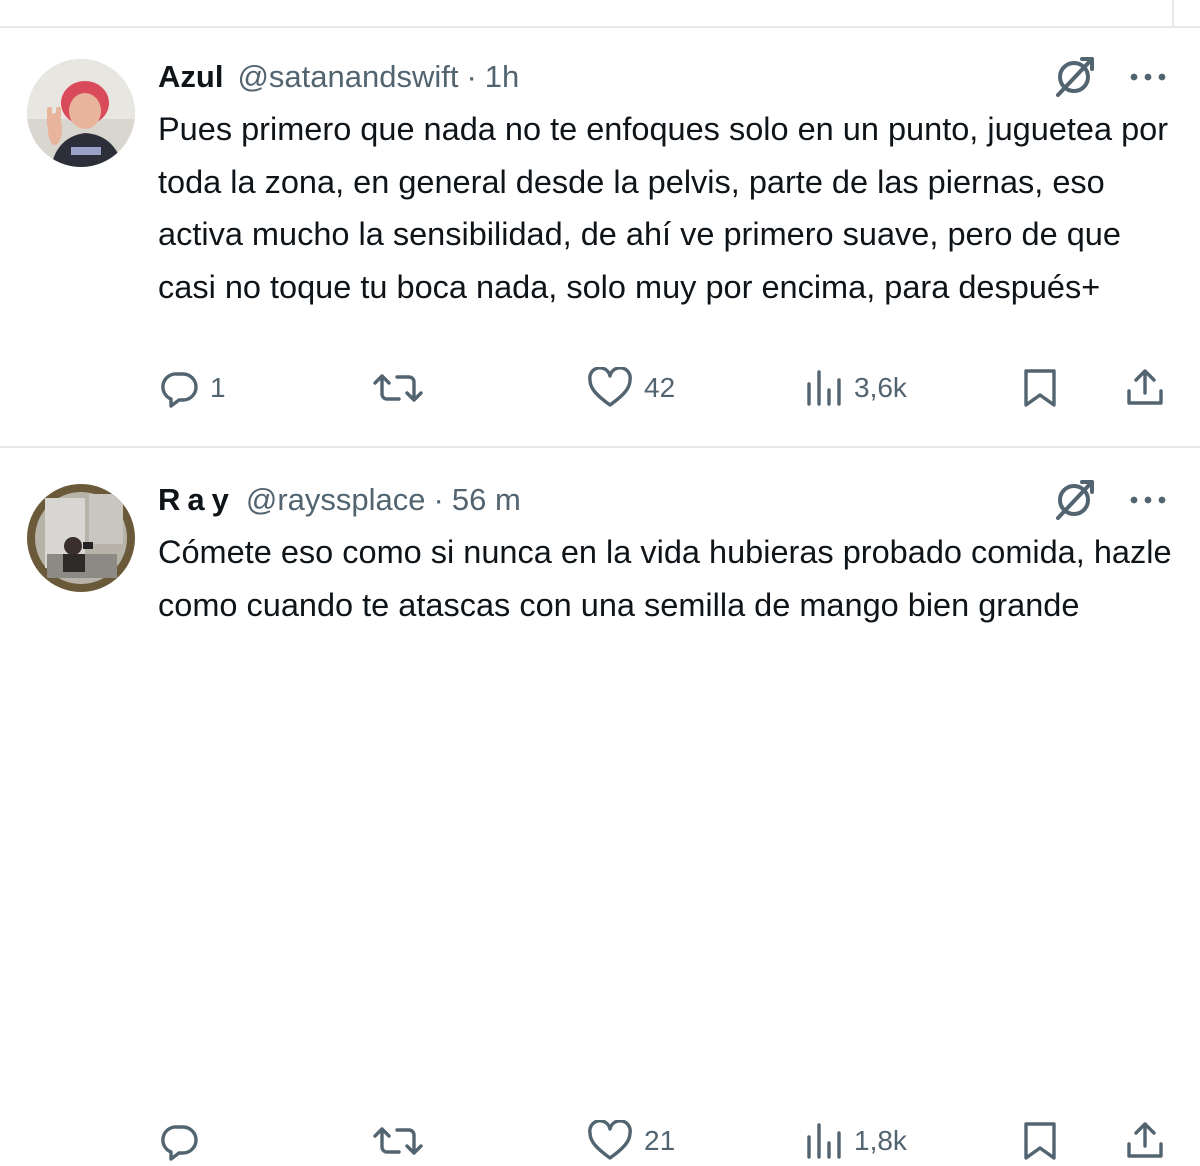  I want to click on like-count: 21, so click(660, 1140).